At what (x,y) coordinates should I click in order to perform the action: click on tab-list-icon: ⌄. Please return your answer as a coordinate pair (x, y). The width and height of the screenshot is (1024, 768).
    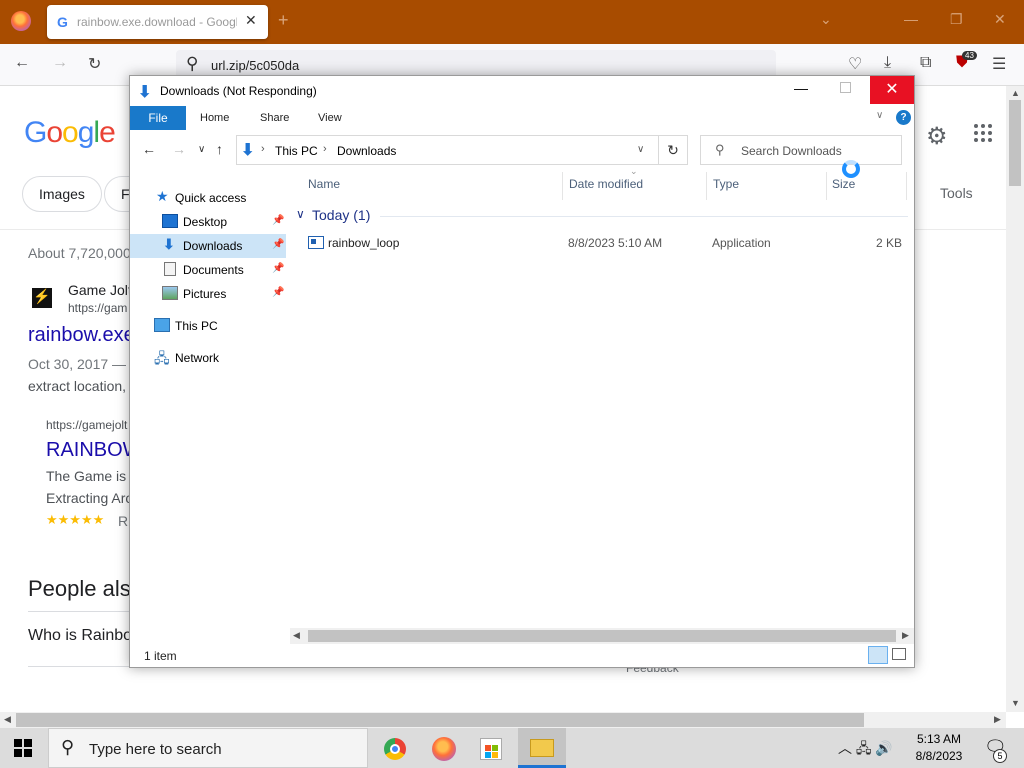
    Looking at the image, I should click on (826, 19).